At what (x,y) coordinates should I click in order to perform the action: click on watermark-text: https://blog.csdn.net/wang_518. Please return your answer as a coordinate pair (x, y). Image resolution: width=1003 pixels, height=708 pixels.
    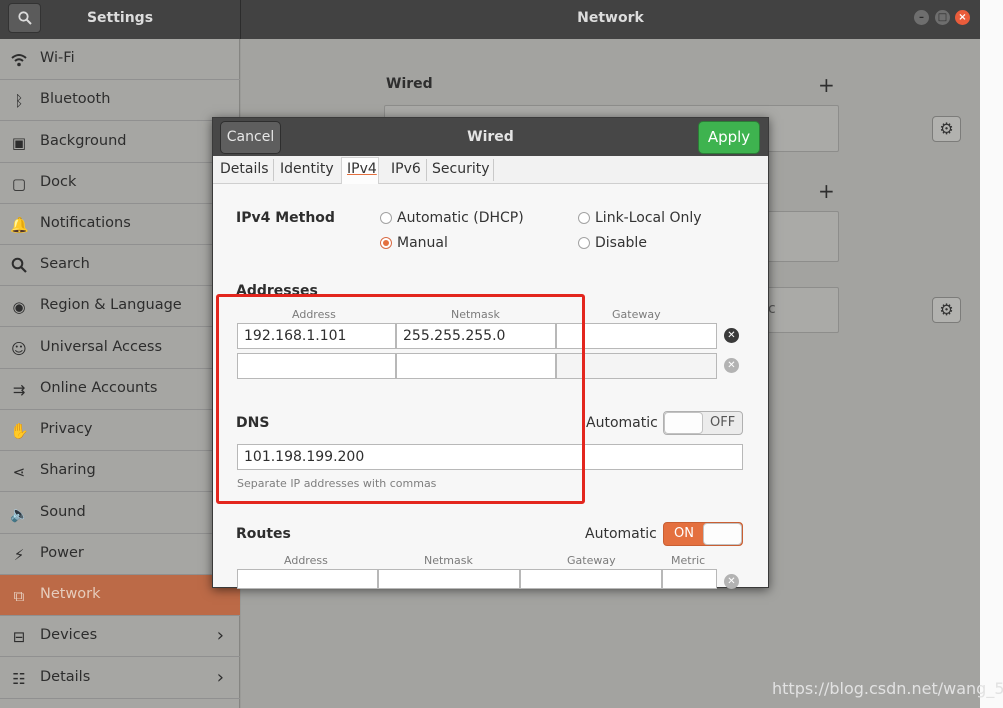
    Looking at the image, I should click on (887, 688).